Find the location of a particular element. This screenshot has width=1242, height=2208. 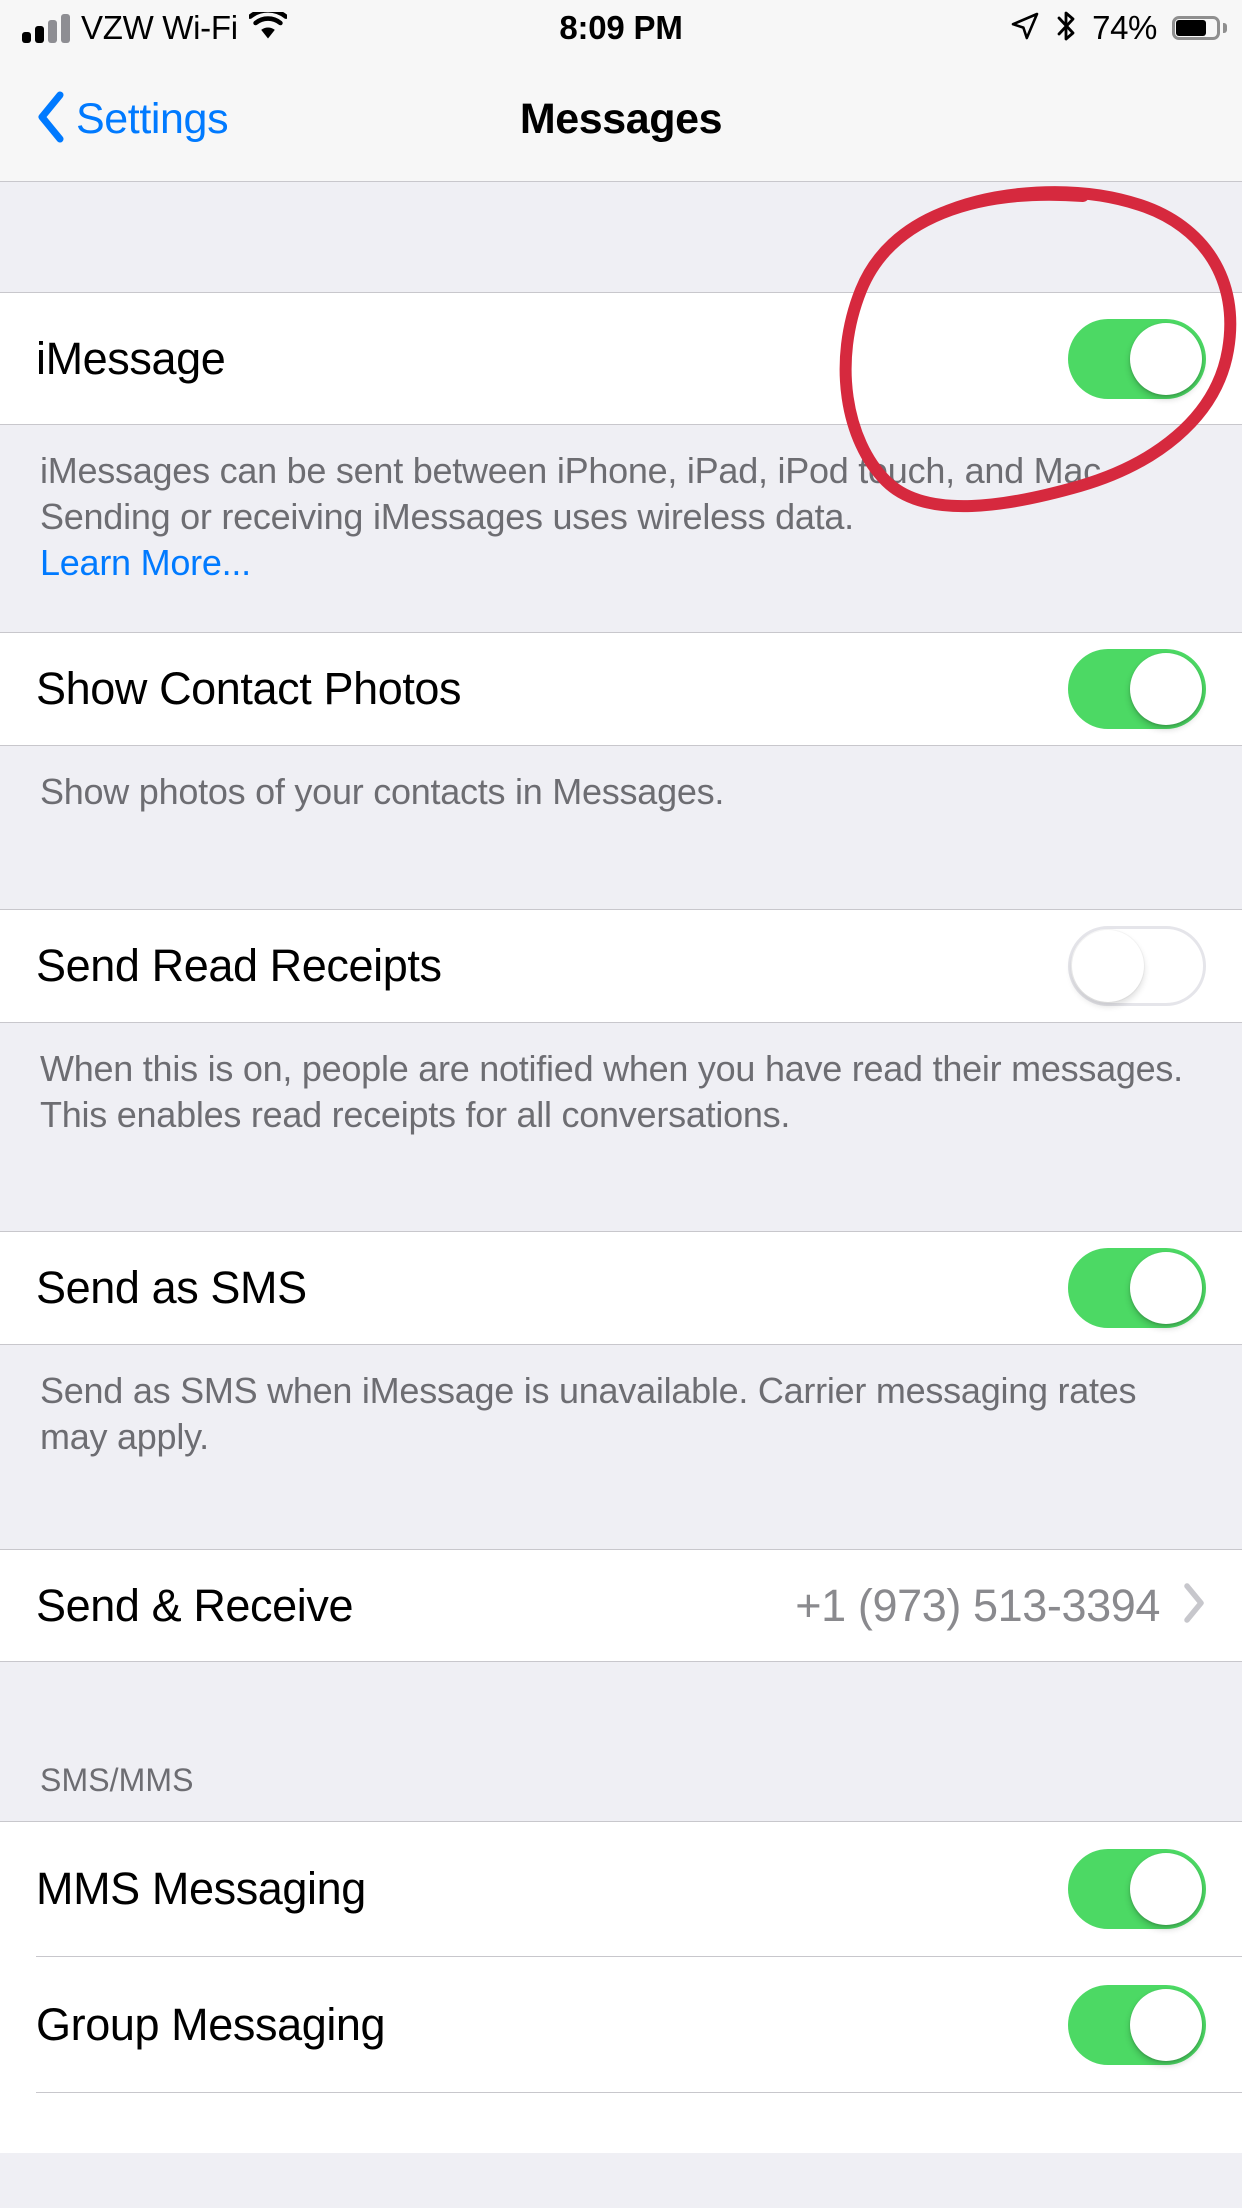

toggle-mms-messaging is located at coordinates (1137, 1889).